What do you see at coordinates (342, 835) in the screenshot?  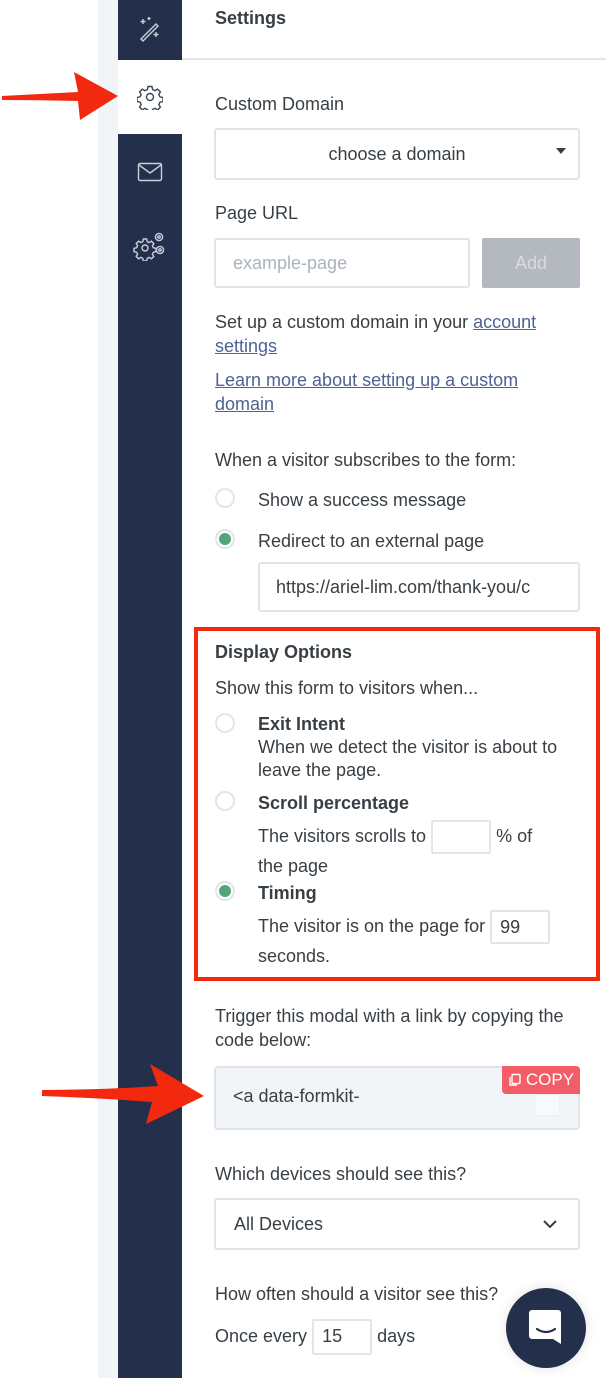 I see `scroll-text-before: The visitors scrolls to` at bounding box center [342, 835].